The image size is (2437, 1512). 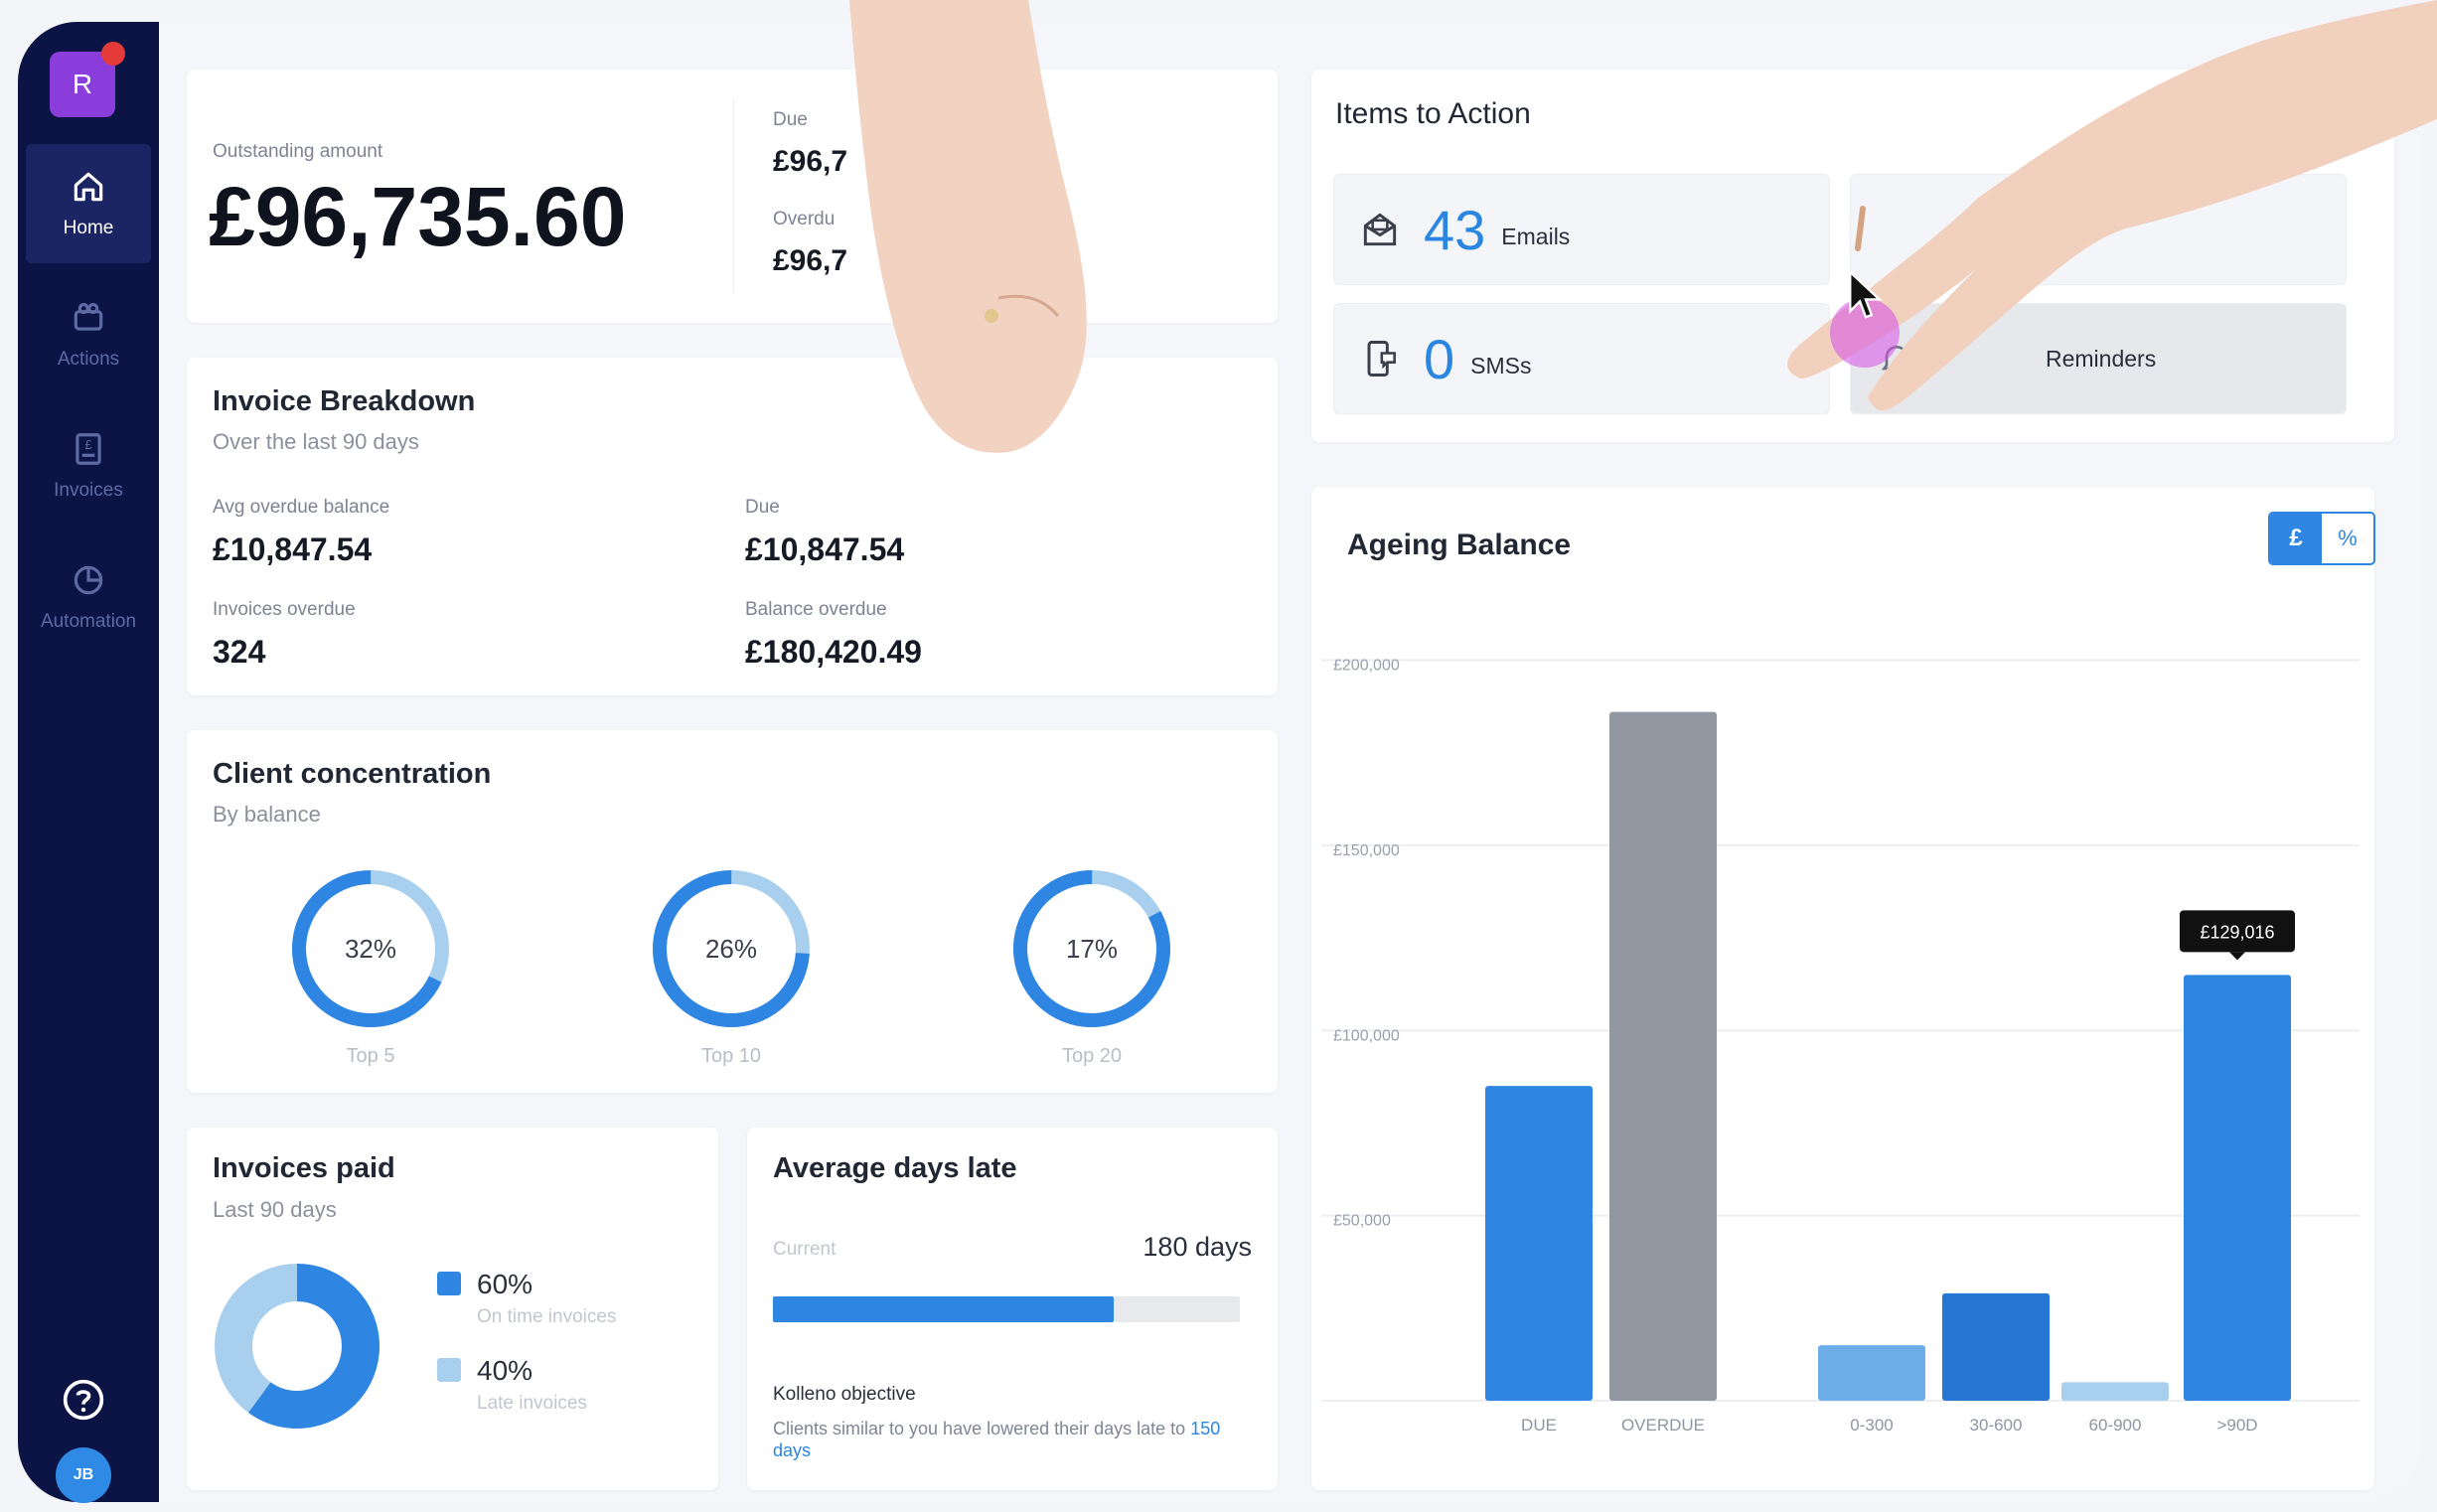 I want to click on y-tick-label: £200,000, so click(x=1366, y=666).